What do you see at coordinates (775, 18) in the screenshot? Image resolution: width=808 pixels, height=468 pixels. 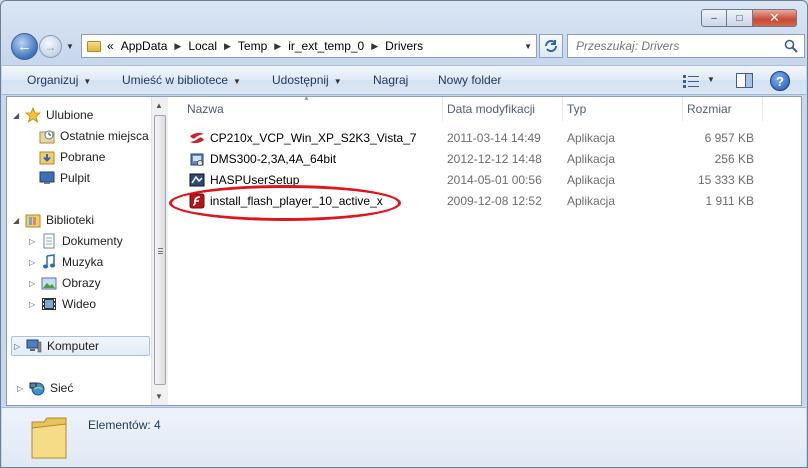 I see `close-button: ✕` at bounding box center [775, 18].